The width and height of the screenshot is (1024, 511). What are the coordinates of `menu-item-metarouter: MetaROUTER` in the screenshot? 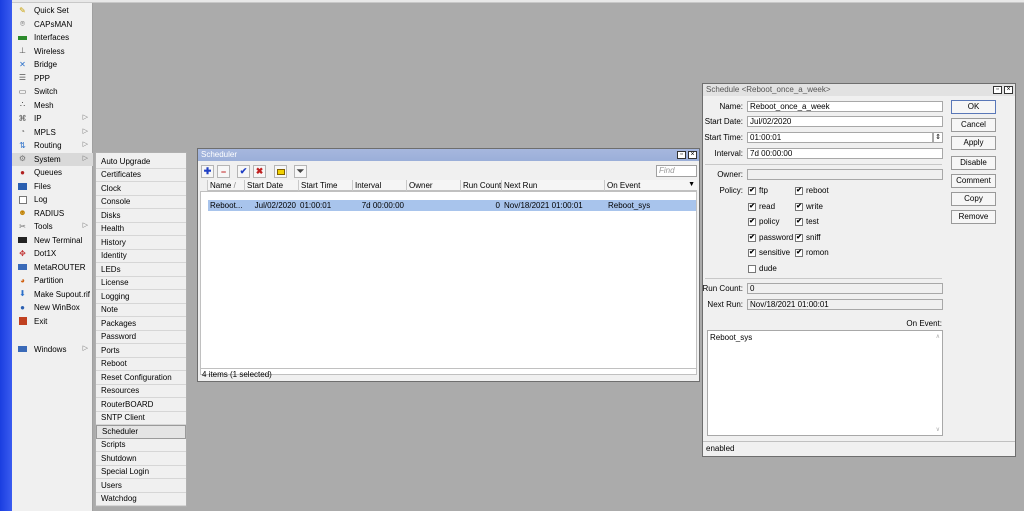 It's located at (52, 267).